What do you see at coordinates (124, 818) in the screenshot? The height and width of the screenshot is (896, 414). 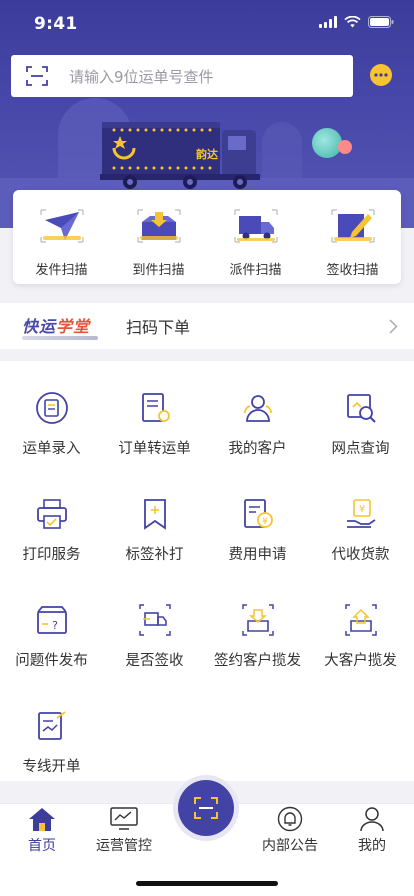 I see `monitor-chart-icon` at bounding box center [124, 818].